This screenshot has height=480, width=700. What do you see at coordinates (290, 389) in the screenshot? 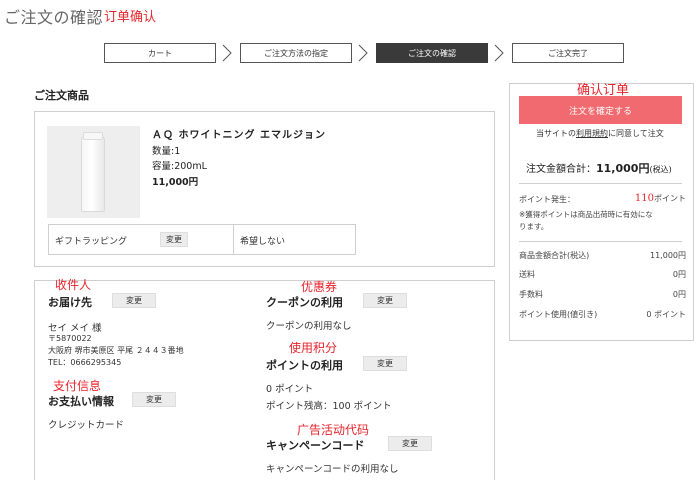
I see `points-used: 0 ポイント` at bounding box center [290, 389].